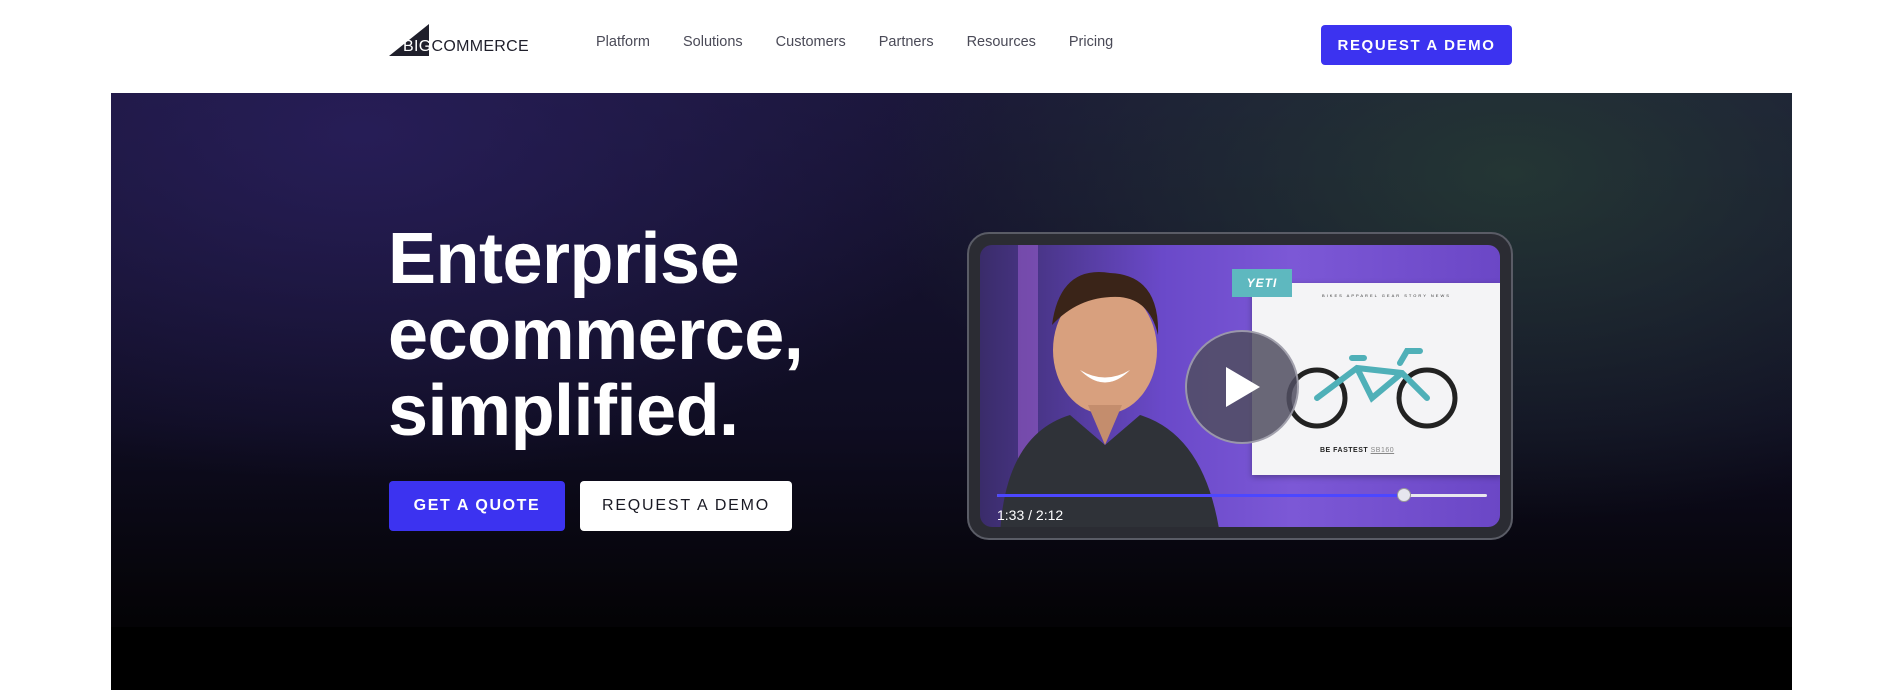  Describe the element at coordinates (1262, 283) in the screenshot. I see `yeti-badge: YETI` at that location.